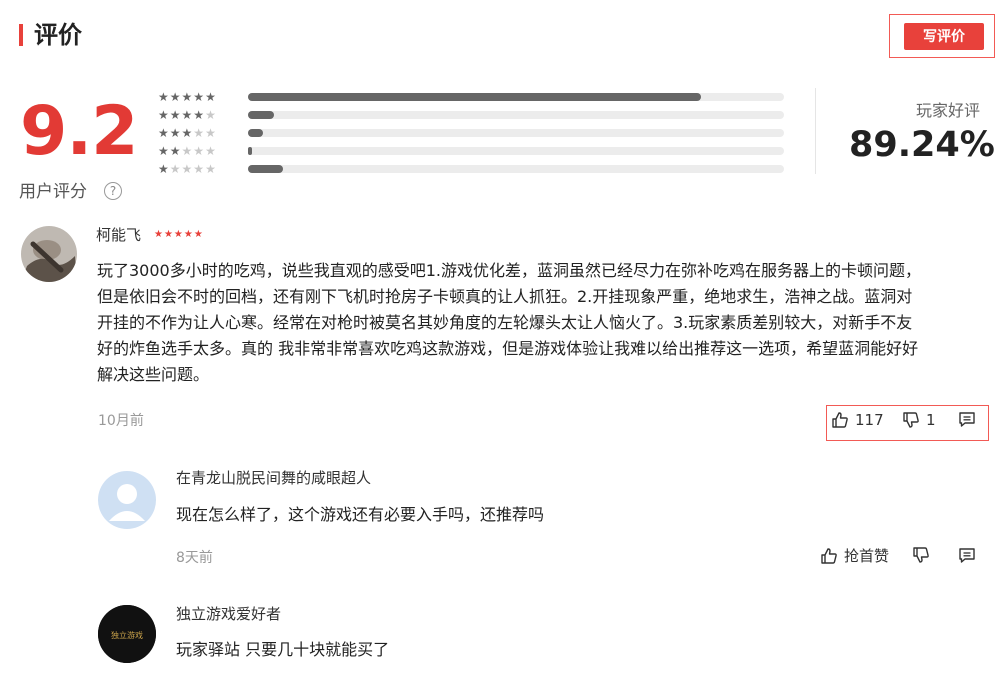 The width and height of the screenshot is (1000, 676). Describe the element at coordinates (121, 421) in the screenshot. I see `comment-time: 10月前` at that location.